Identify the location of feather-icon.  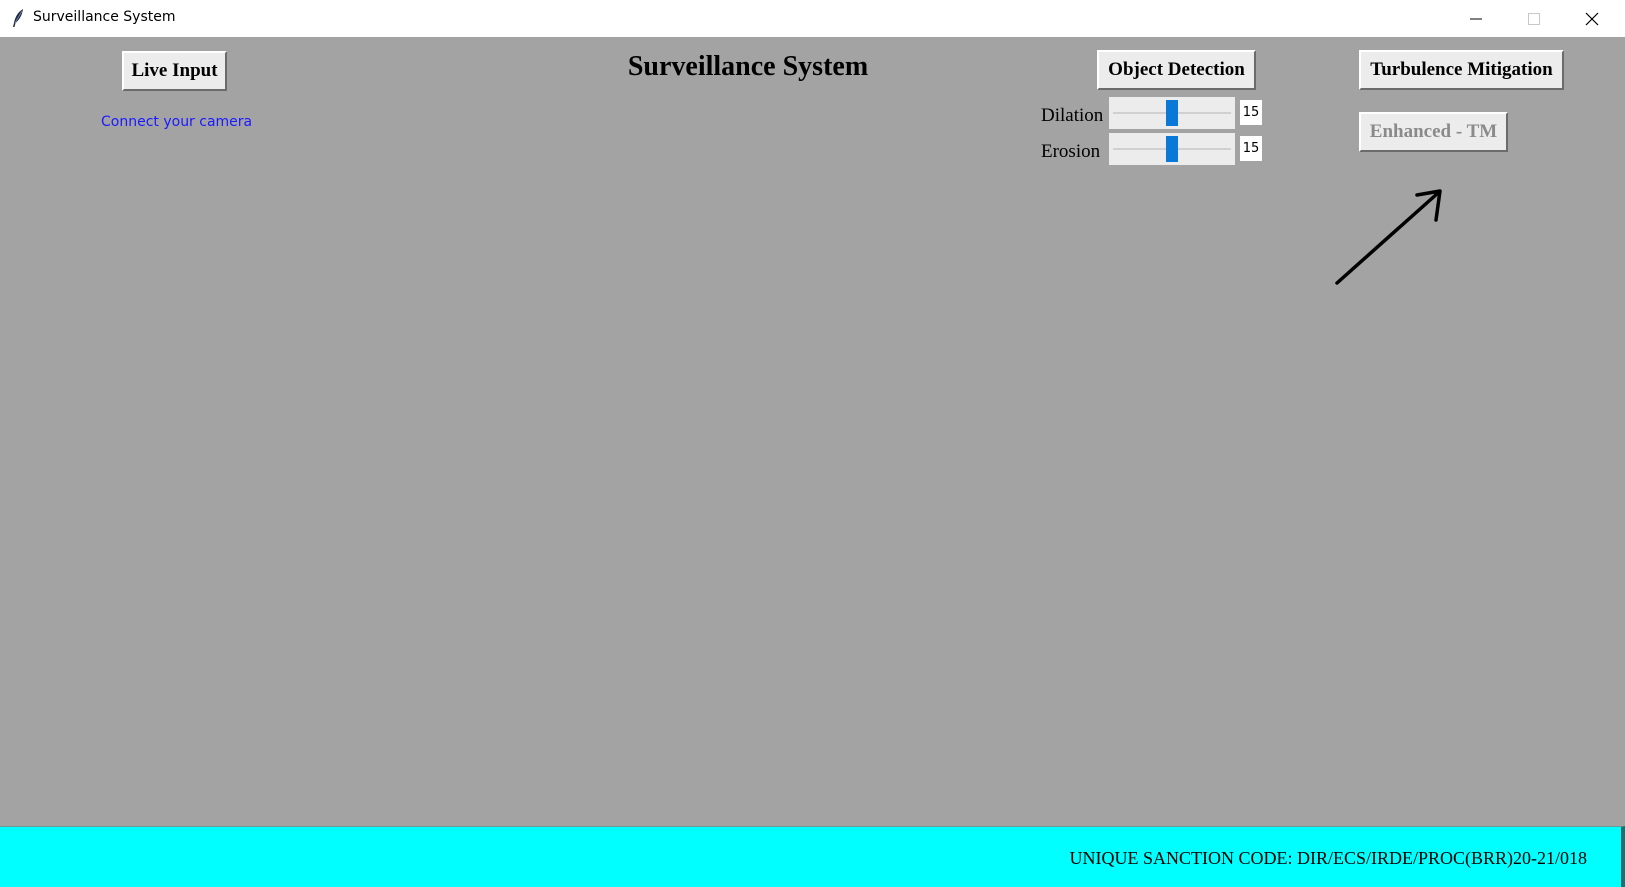
(18, 18).